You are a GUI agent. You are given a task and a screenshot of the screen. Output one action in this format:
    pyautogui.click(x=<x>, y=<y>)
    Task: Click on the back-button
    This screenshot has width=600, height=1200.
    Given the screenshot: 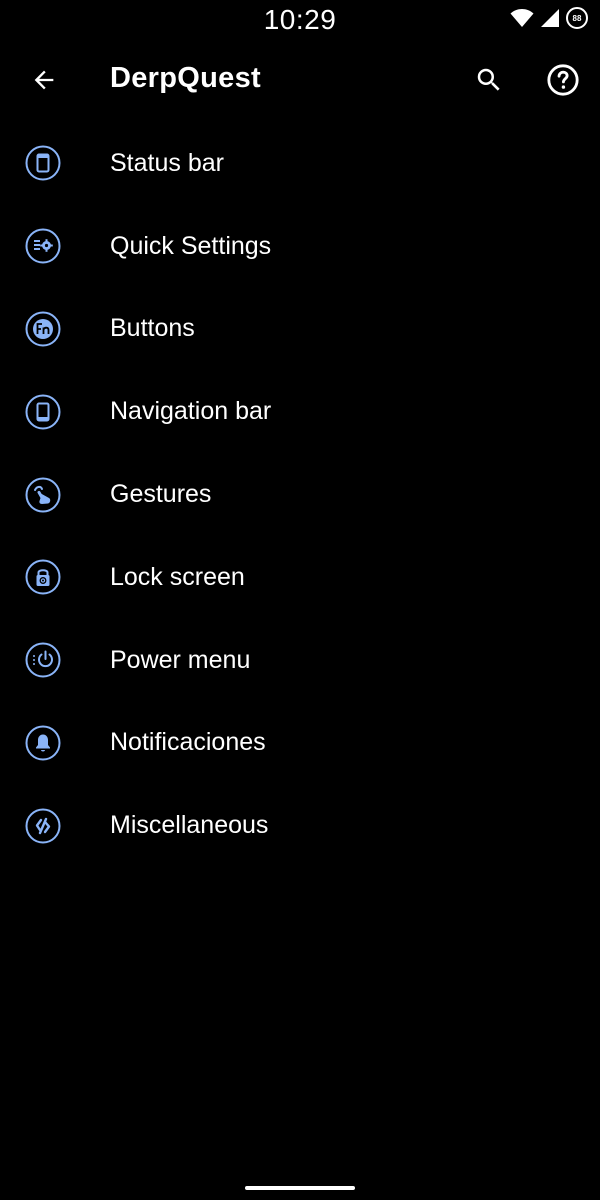 What is the action you would take?
    pyautogui.click(x=44, y=80)
    